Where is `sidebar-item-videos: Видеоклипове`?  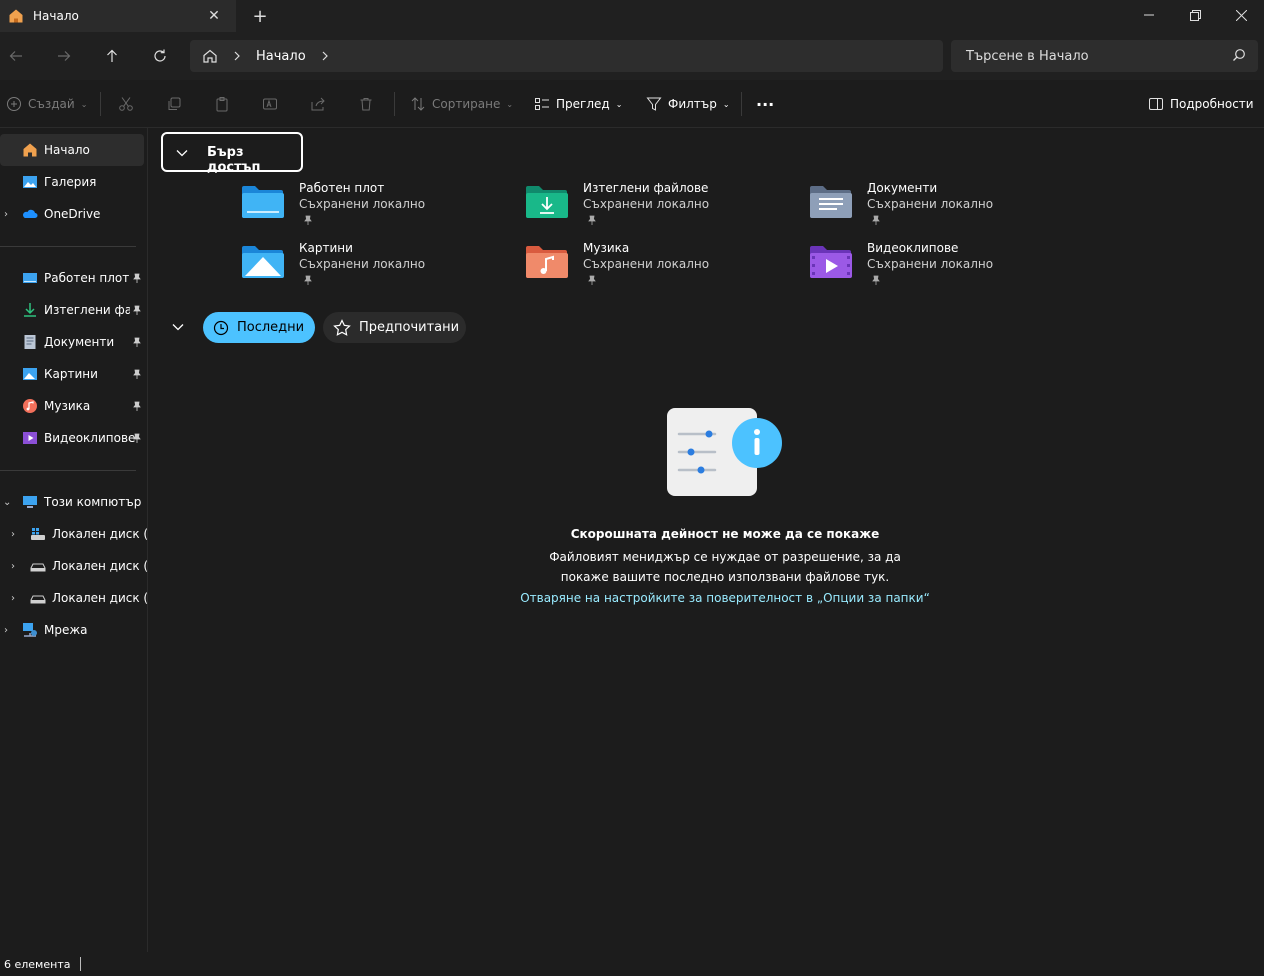
sidebar-item-videos: Видеоклипове is located at coordinates (73, 438).